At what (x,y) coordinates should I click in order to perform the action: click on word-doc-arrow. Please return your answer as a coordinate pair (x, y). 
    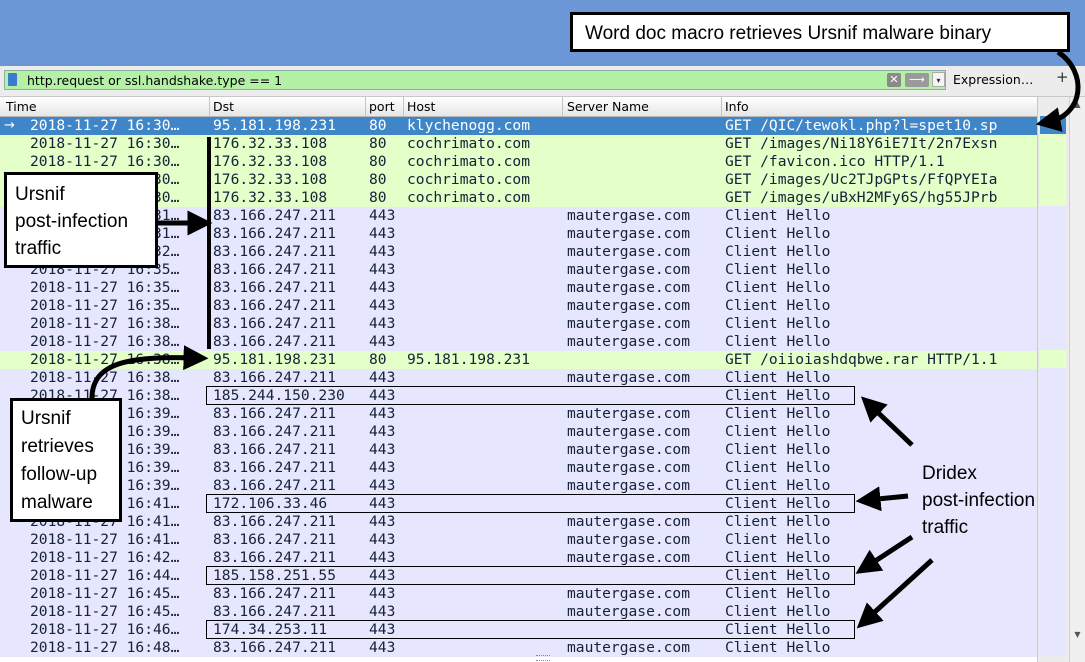
    Looking at the image, I should click on (1058, 90).